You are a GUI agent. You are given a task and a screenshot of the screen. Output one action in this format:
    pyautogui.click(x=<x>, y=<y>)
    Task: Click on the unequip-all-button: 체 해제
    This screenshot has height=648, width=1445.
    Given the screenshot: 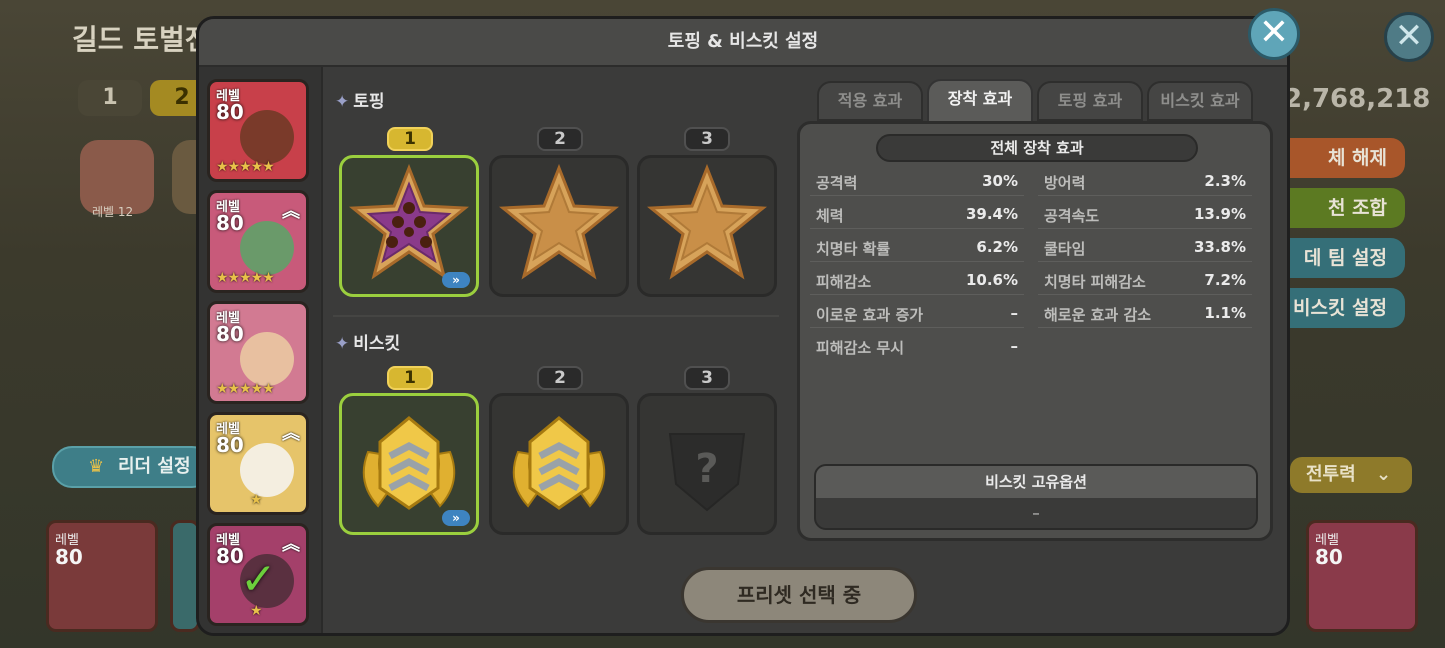 What is the action you would take?
    pyautogui.click(x=1337, y=158)
    